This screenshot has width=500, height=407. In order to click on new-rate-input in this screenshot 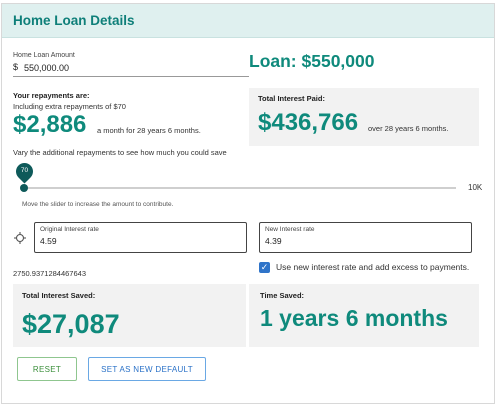, I will do `click(335, 241)`.